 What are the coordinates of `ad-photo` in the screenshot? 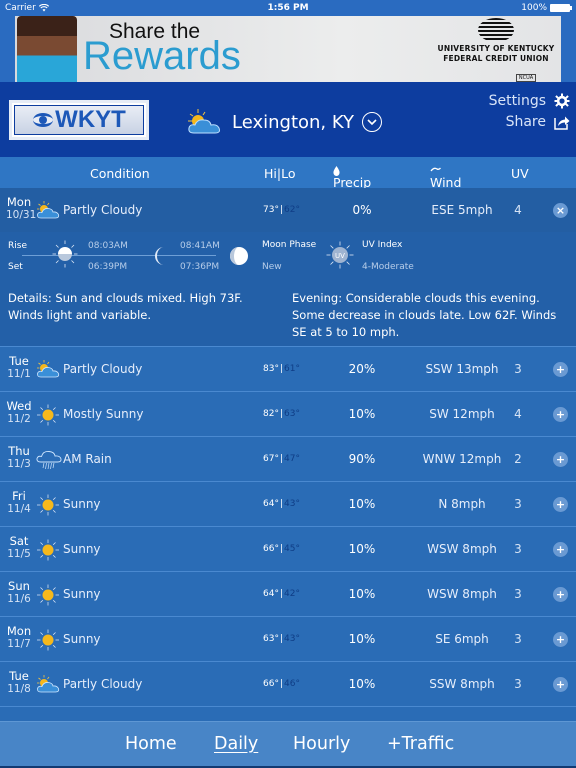 It's located at (47, 49).